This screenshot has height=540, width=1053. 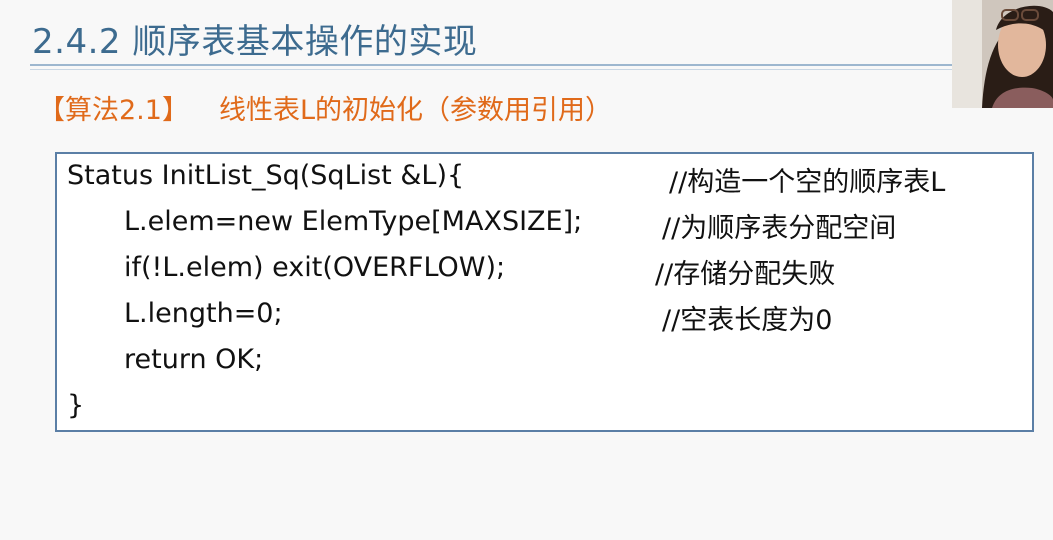 What do you see at coordinates (745, 274) in the screenshot?
I see `code-comment: //存储分配失败` at bounding box center [745, 274].